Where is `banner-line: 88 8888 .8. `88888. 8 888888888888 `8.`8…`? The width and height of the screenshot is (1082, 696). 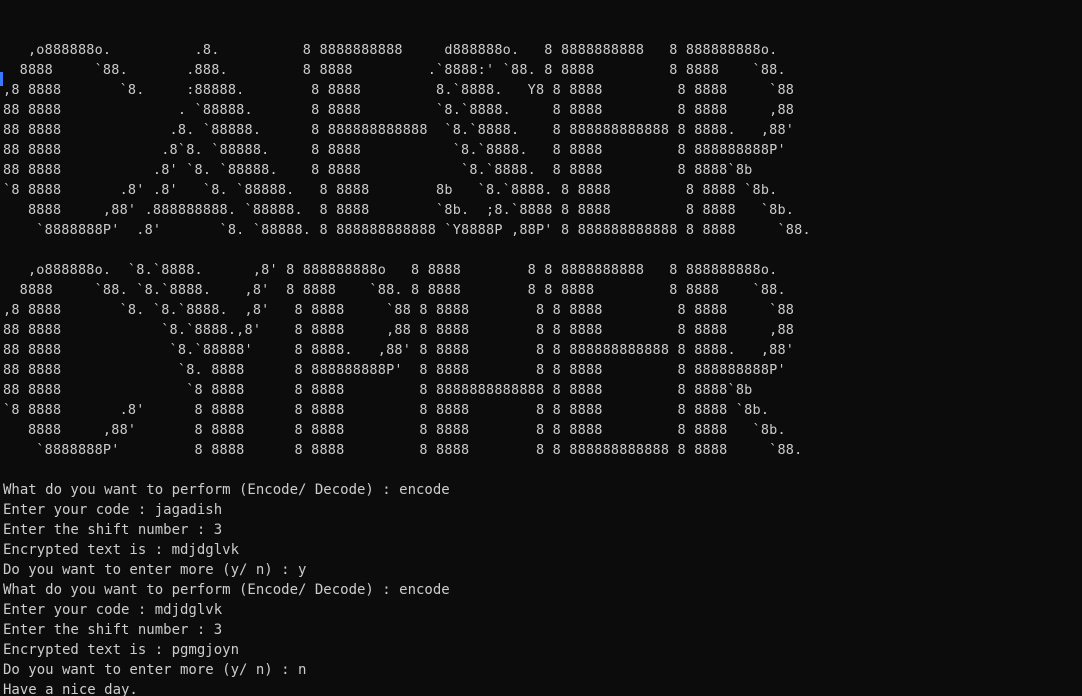
banner-line: 88 8888 .8. `88888. 8 888888888888 `8.`8… is located at coordinates (399, 130).